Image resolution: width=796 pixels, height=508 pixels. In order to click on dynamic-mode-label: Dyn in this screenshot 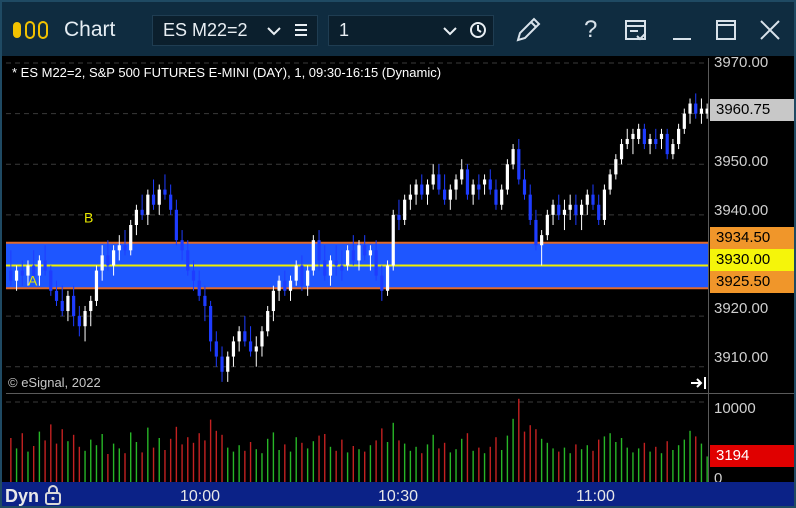, I will do `click(22, 496)`.